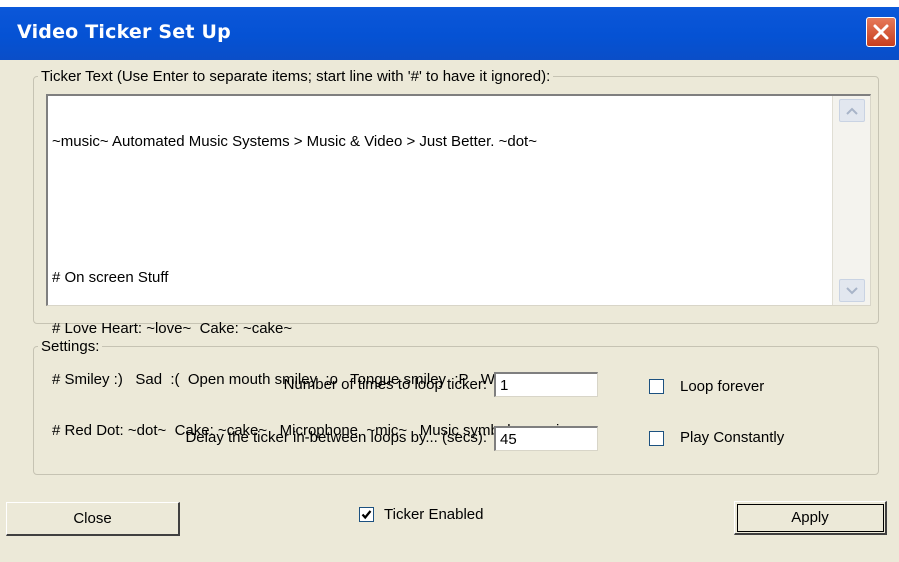  I want to click on chevron-down-icon, so click(852, 290).